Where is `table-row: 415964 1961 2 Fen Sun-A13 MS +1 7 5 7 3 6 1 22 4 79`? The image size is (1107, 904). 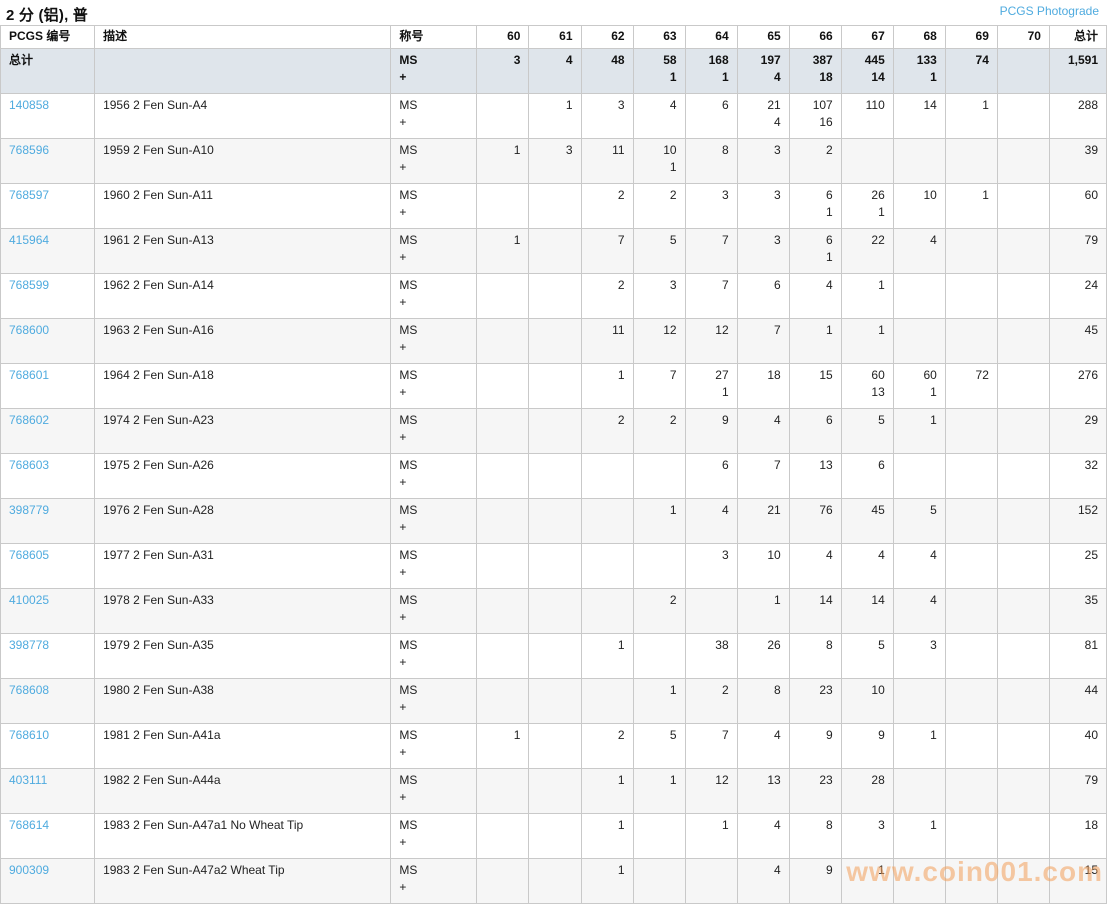
table-row: 415964 1961 2 Fen Sun-A13 MS +1 7 5 7 3 6 1 22 4 79 is located at coordinates (553, 251).